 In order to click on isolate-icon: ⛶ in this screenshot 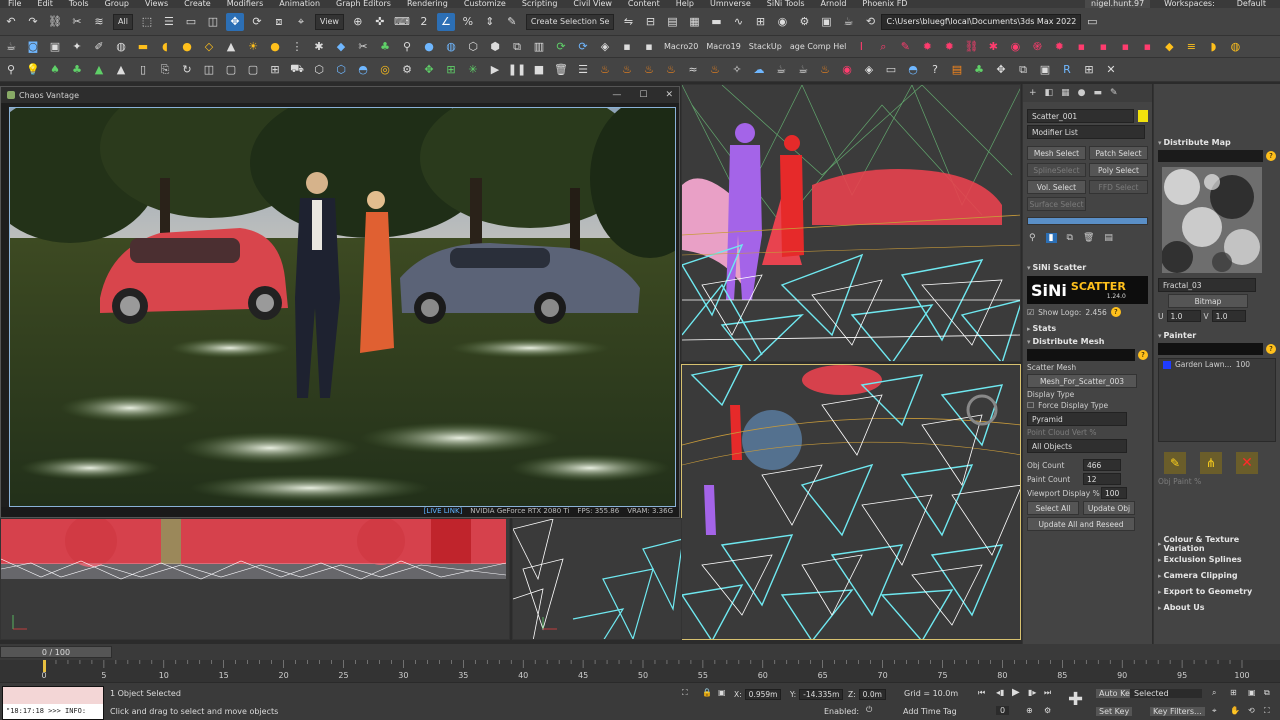, I will do `click(685, 693)`.